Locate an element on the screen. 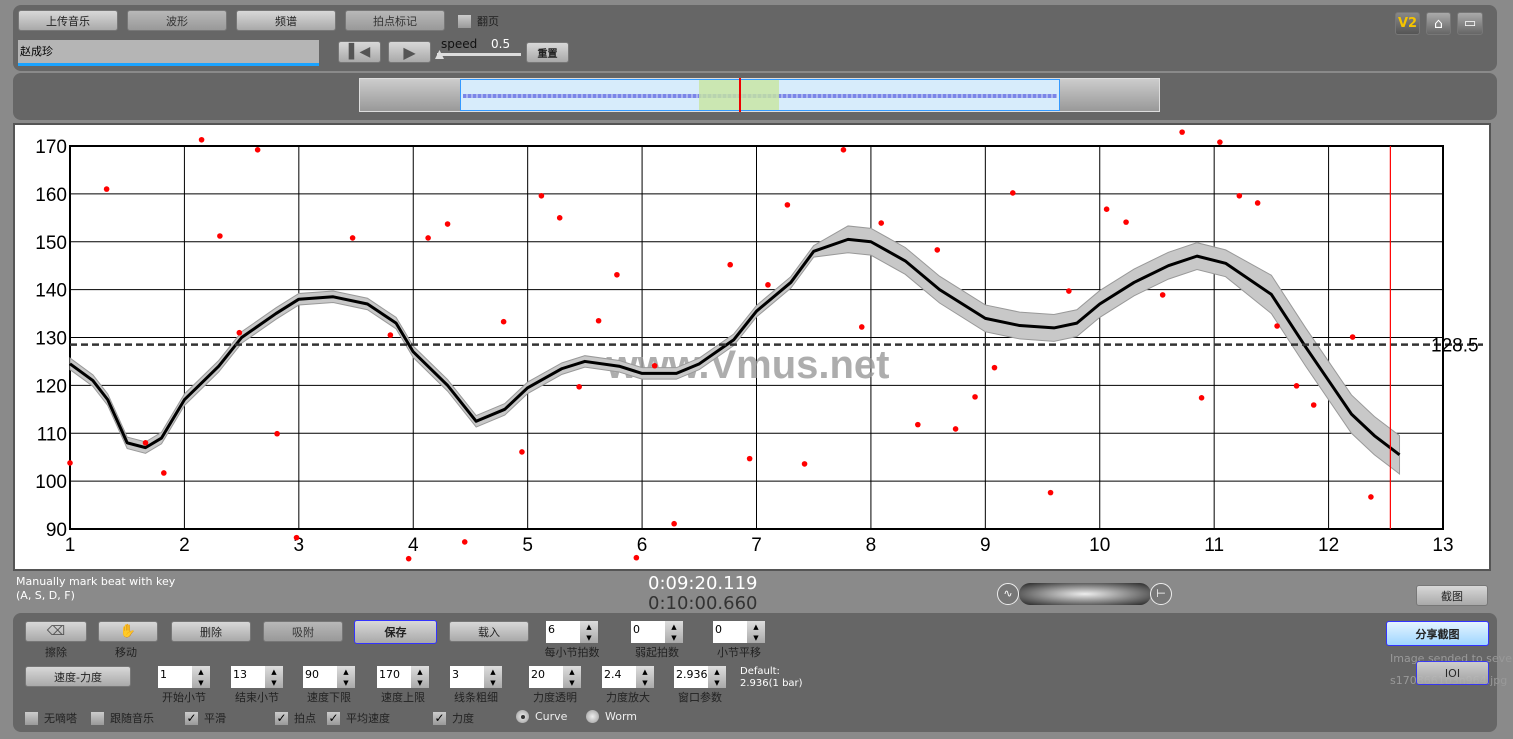 The image size is (1513, 739). spinner-5: 90 ▲ ▼ is located at coordinates (329, 677).